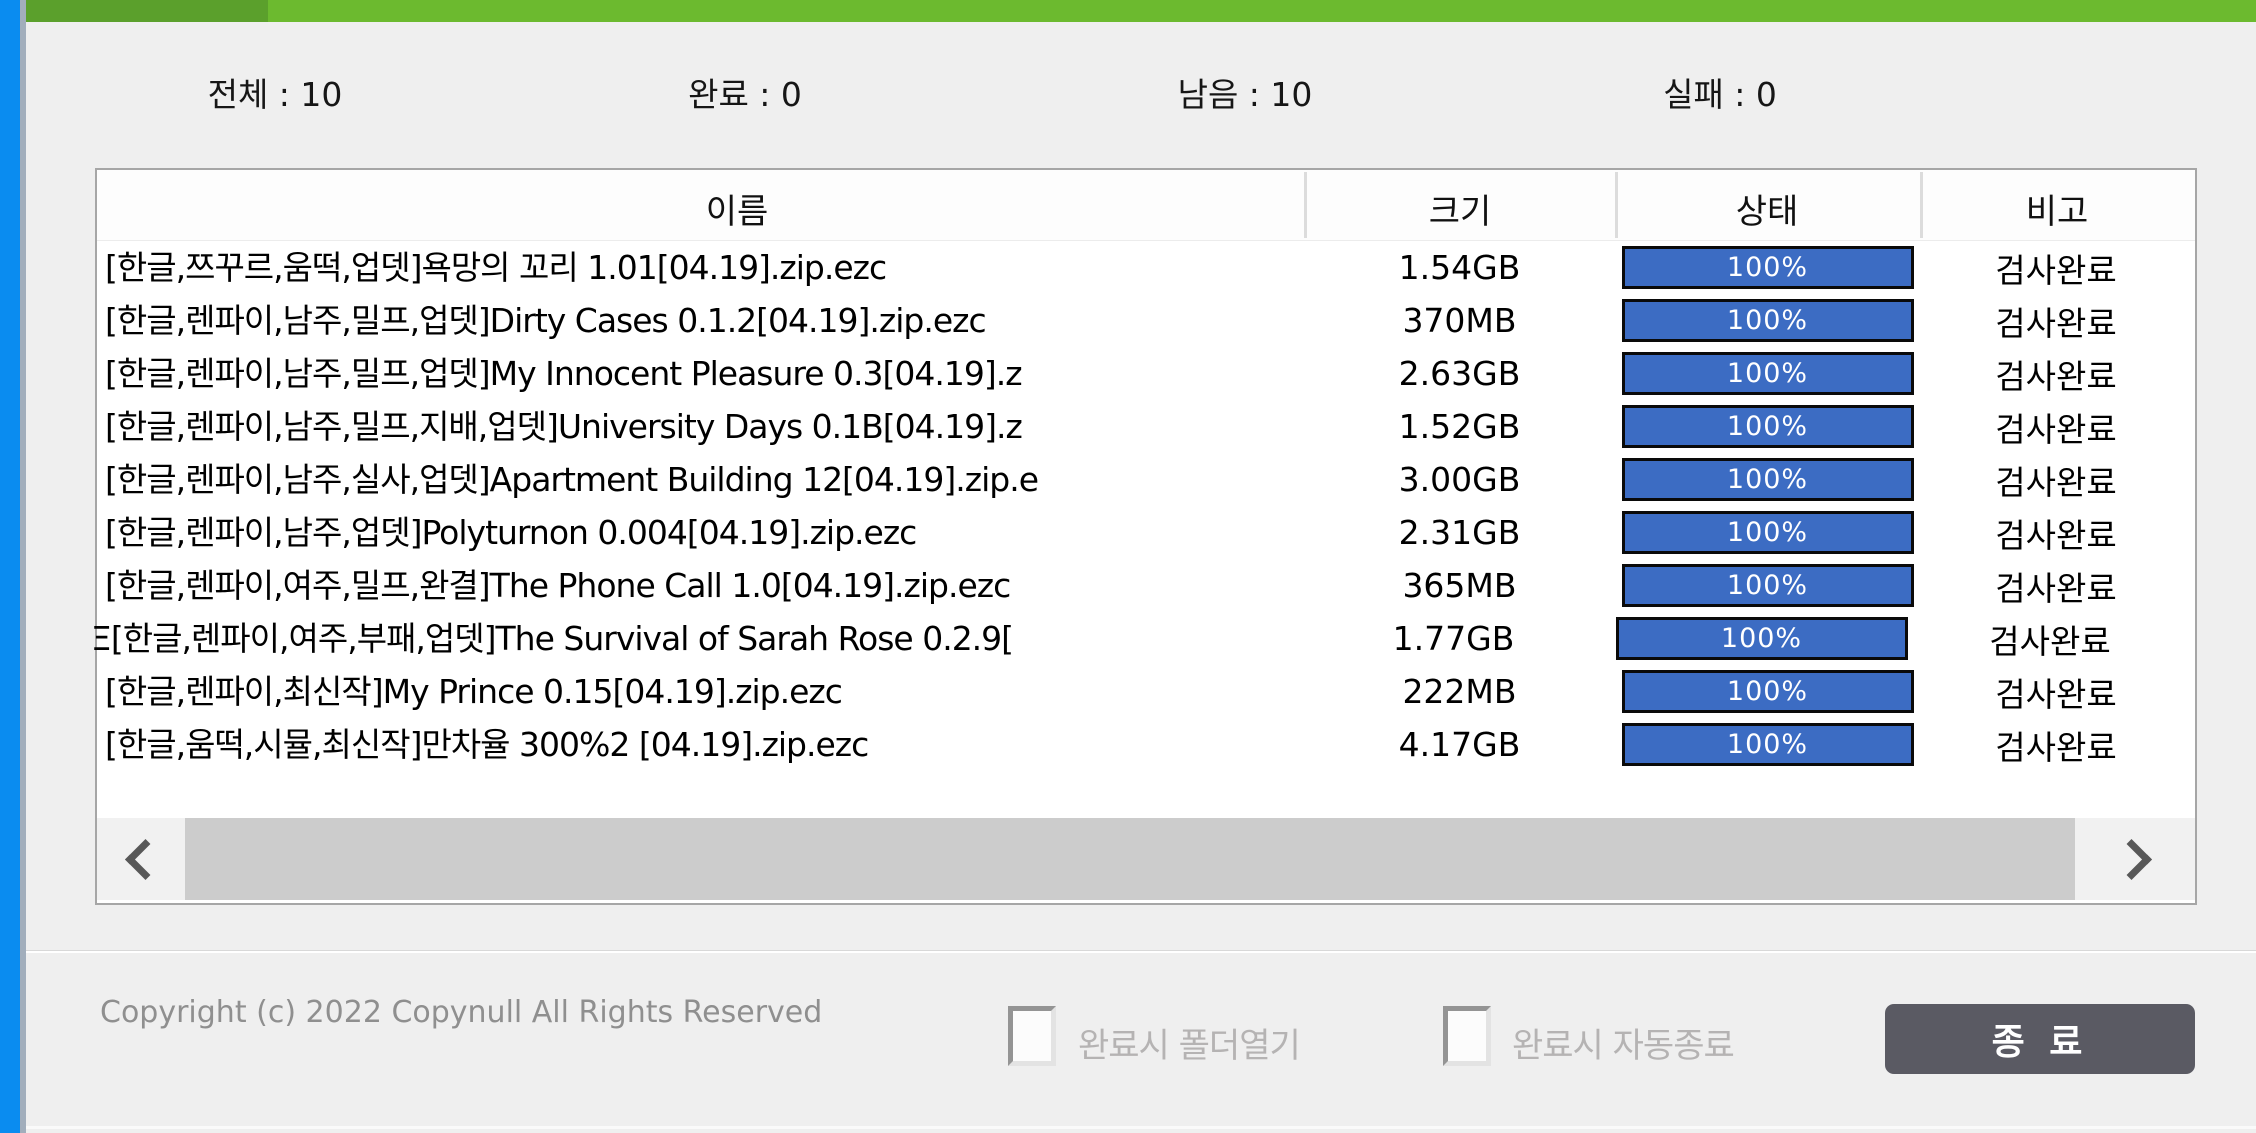  What do you see at coordinates (1459, 532) in the screenshot?
I see `file-size: 2.31GB` at bounding box center [1459, 532].